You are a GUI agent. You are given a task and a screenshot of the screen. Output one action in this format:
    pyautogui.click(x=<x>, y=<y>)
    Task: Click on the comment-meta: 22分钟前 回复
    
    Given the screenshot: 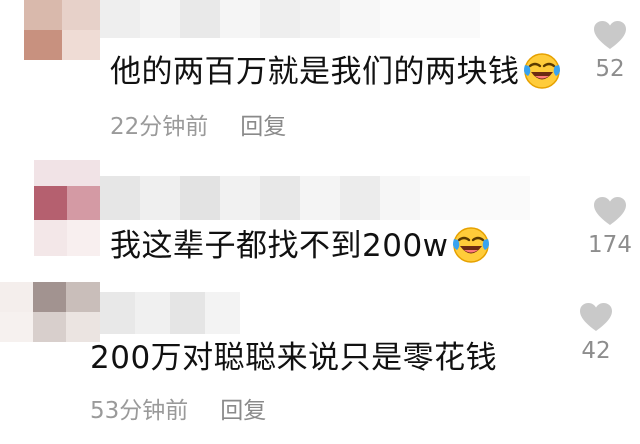 What is the action you would take?
    pyautogui.click(x=198, y=127)
    